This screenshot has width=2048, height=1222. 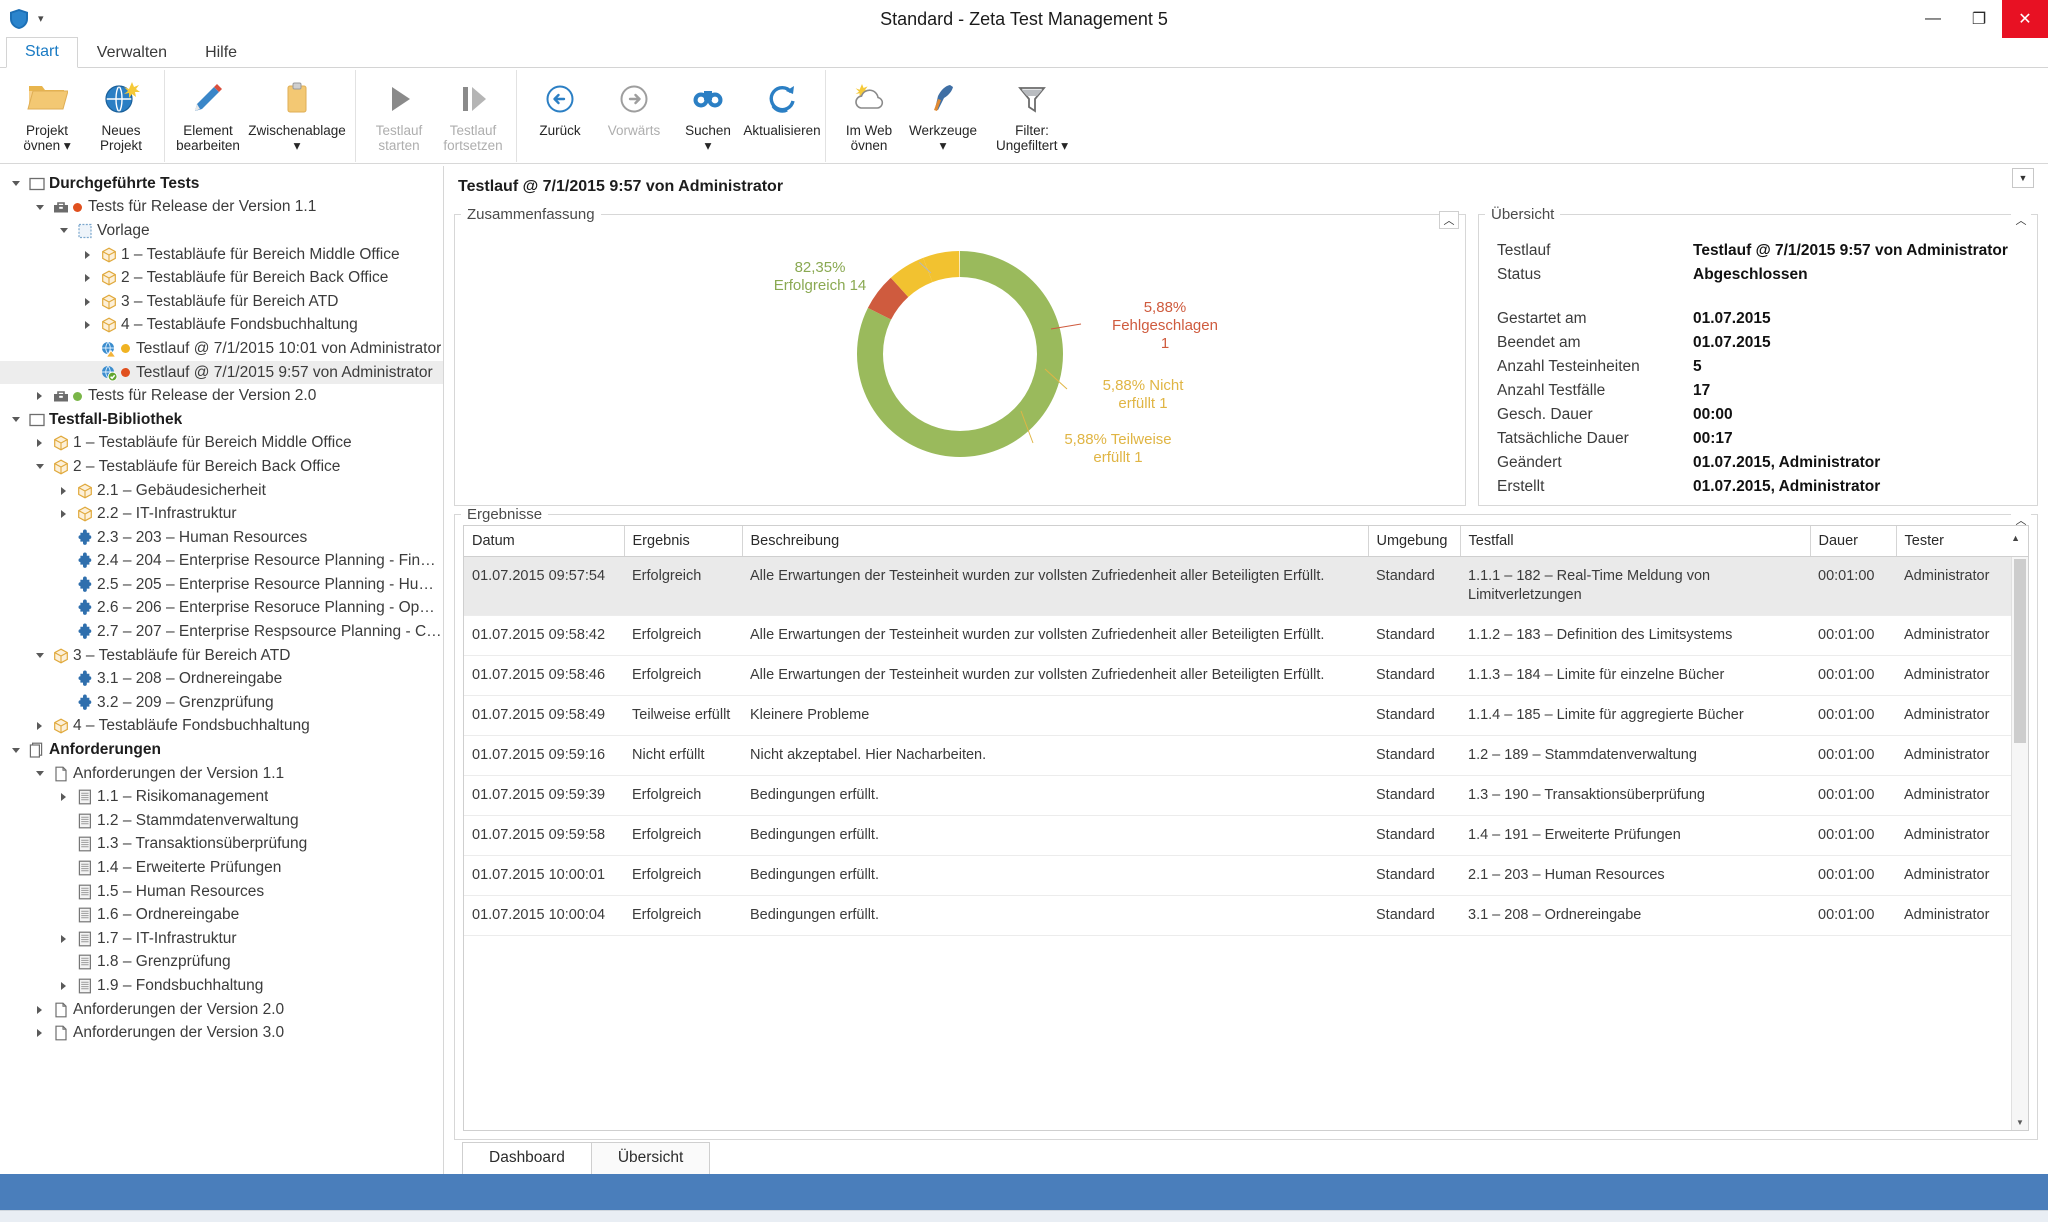 What do you see at coordinates (47, 111) in the screenshot?
I see `open-project-button: Projekt övnen ▾` at bounding box center [47, 111].